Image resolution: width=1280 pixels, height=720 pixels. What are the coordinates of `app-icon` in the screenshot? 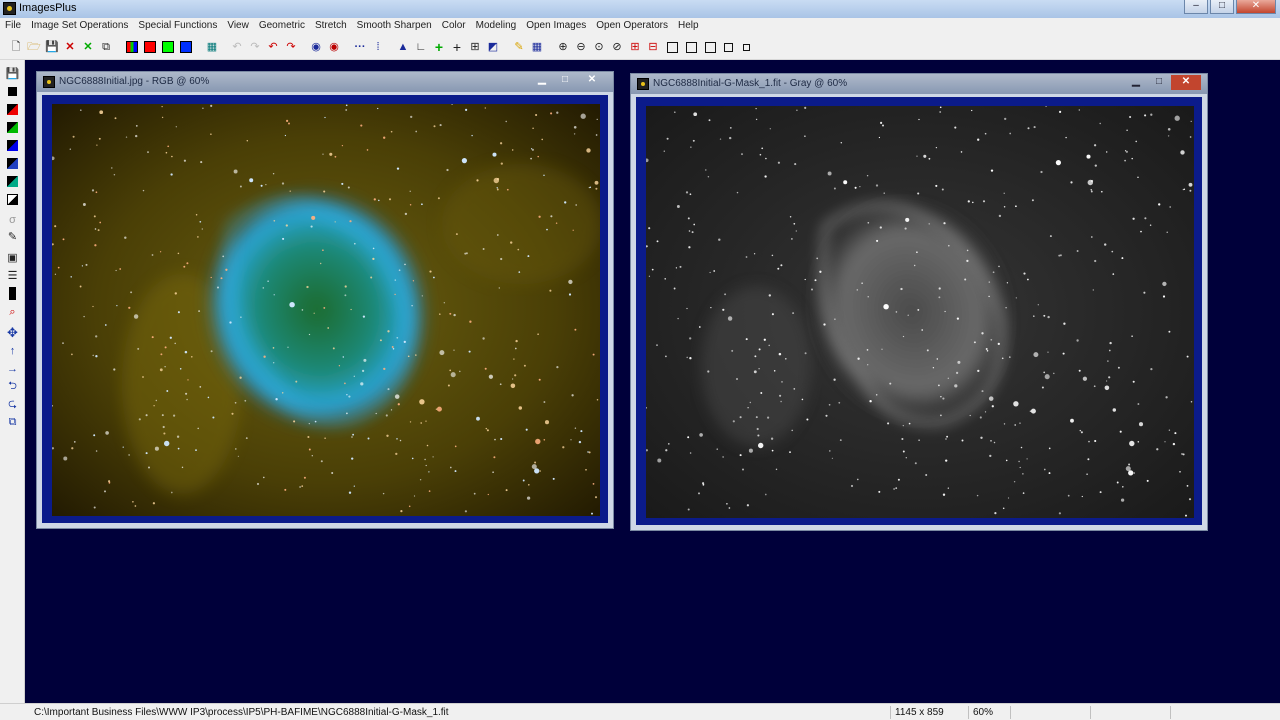 It's located at (9, 8).